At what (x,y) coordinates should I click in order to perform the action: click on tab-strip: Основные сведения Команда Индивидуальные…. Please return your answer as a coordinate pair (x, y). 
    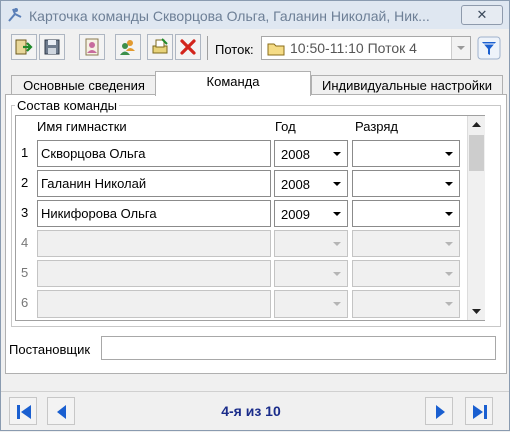
    Looking at the image, I should click on (256, 83).